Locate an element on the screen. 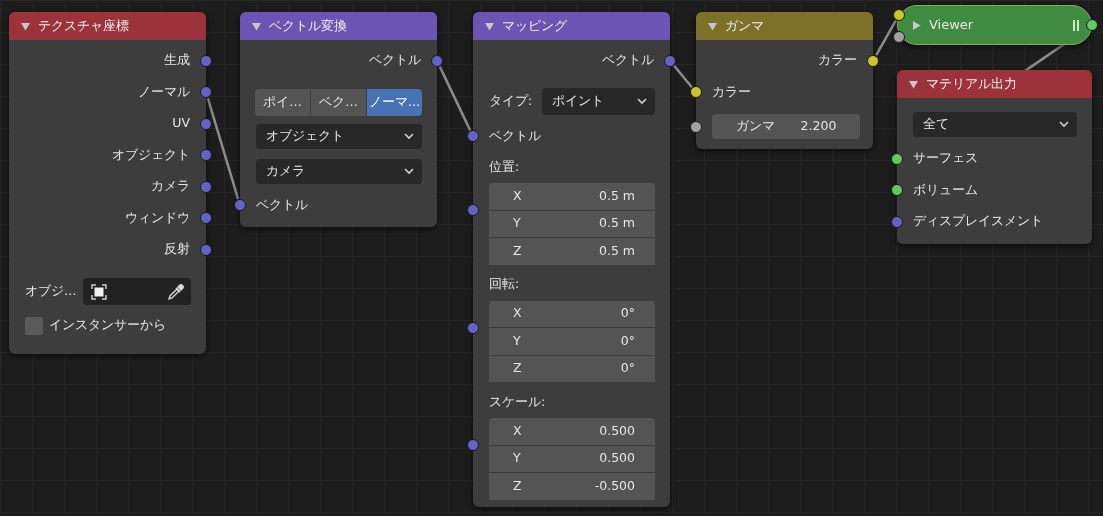 The image size is (1103, 516). checkbox-label: インスタンサーから is located at coordinates (107, 325).